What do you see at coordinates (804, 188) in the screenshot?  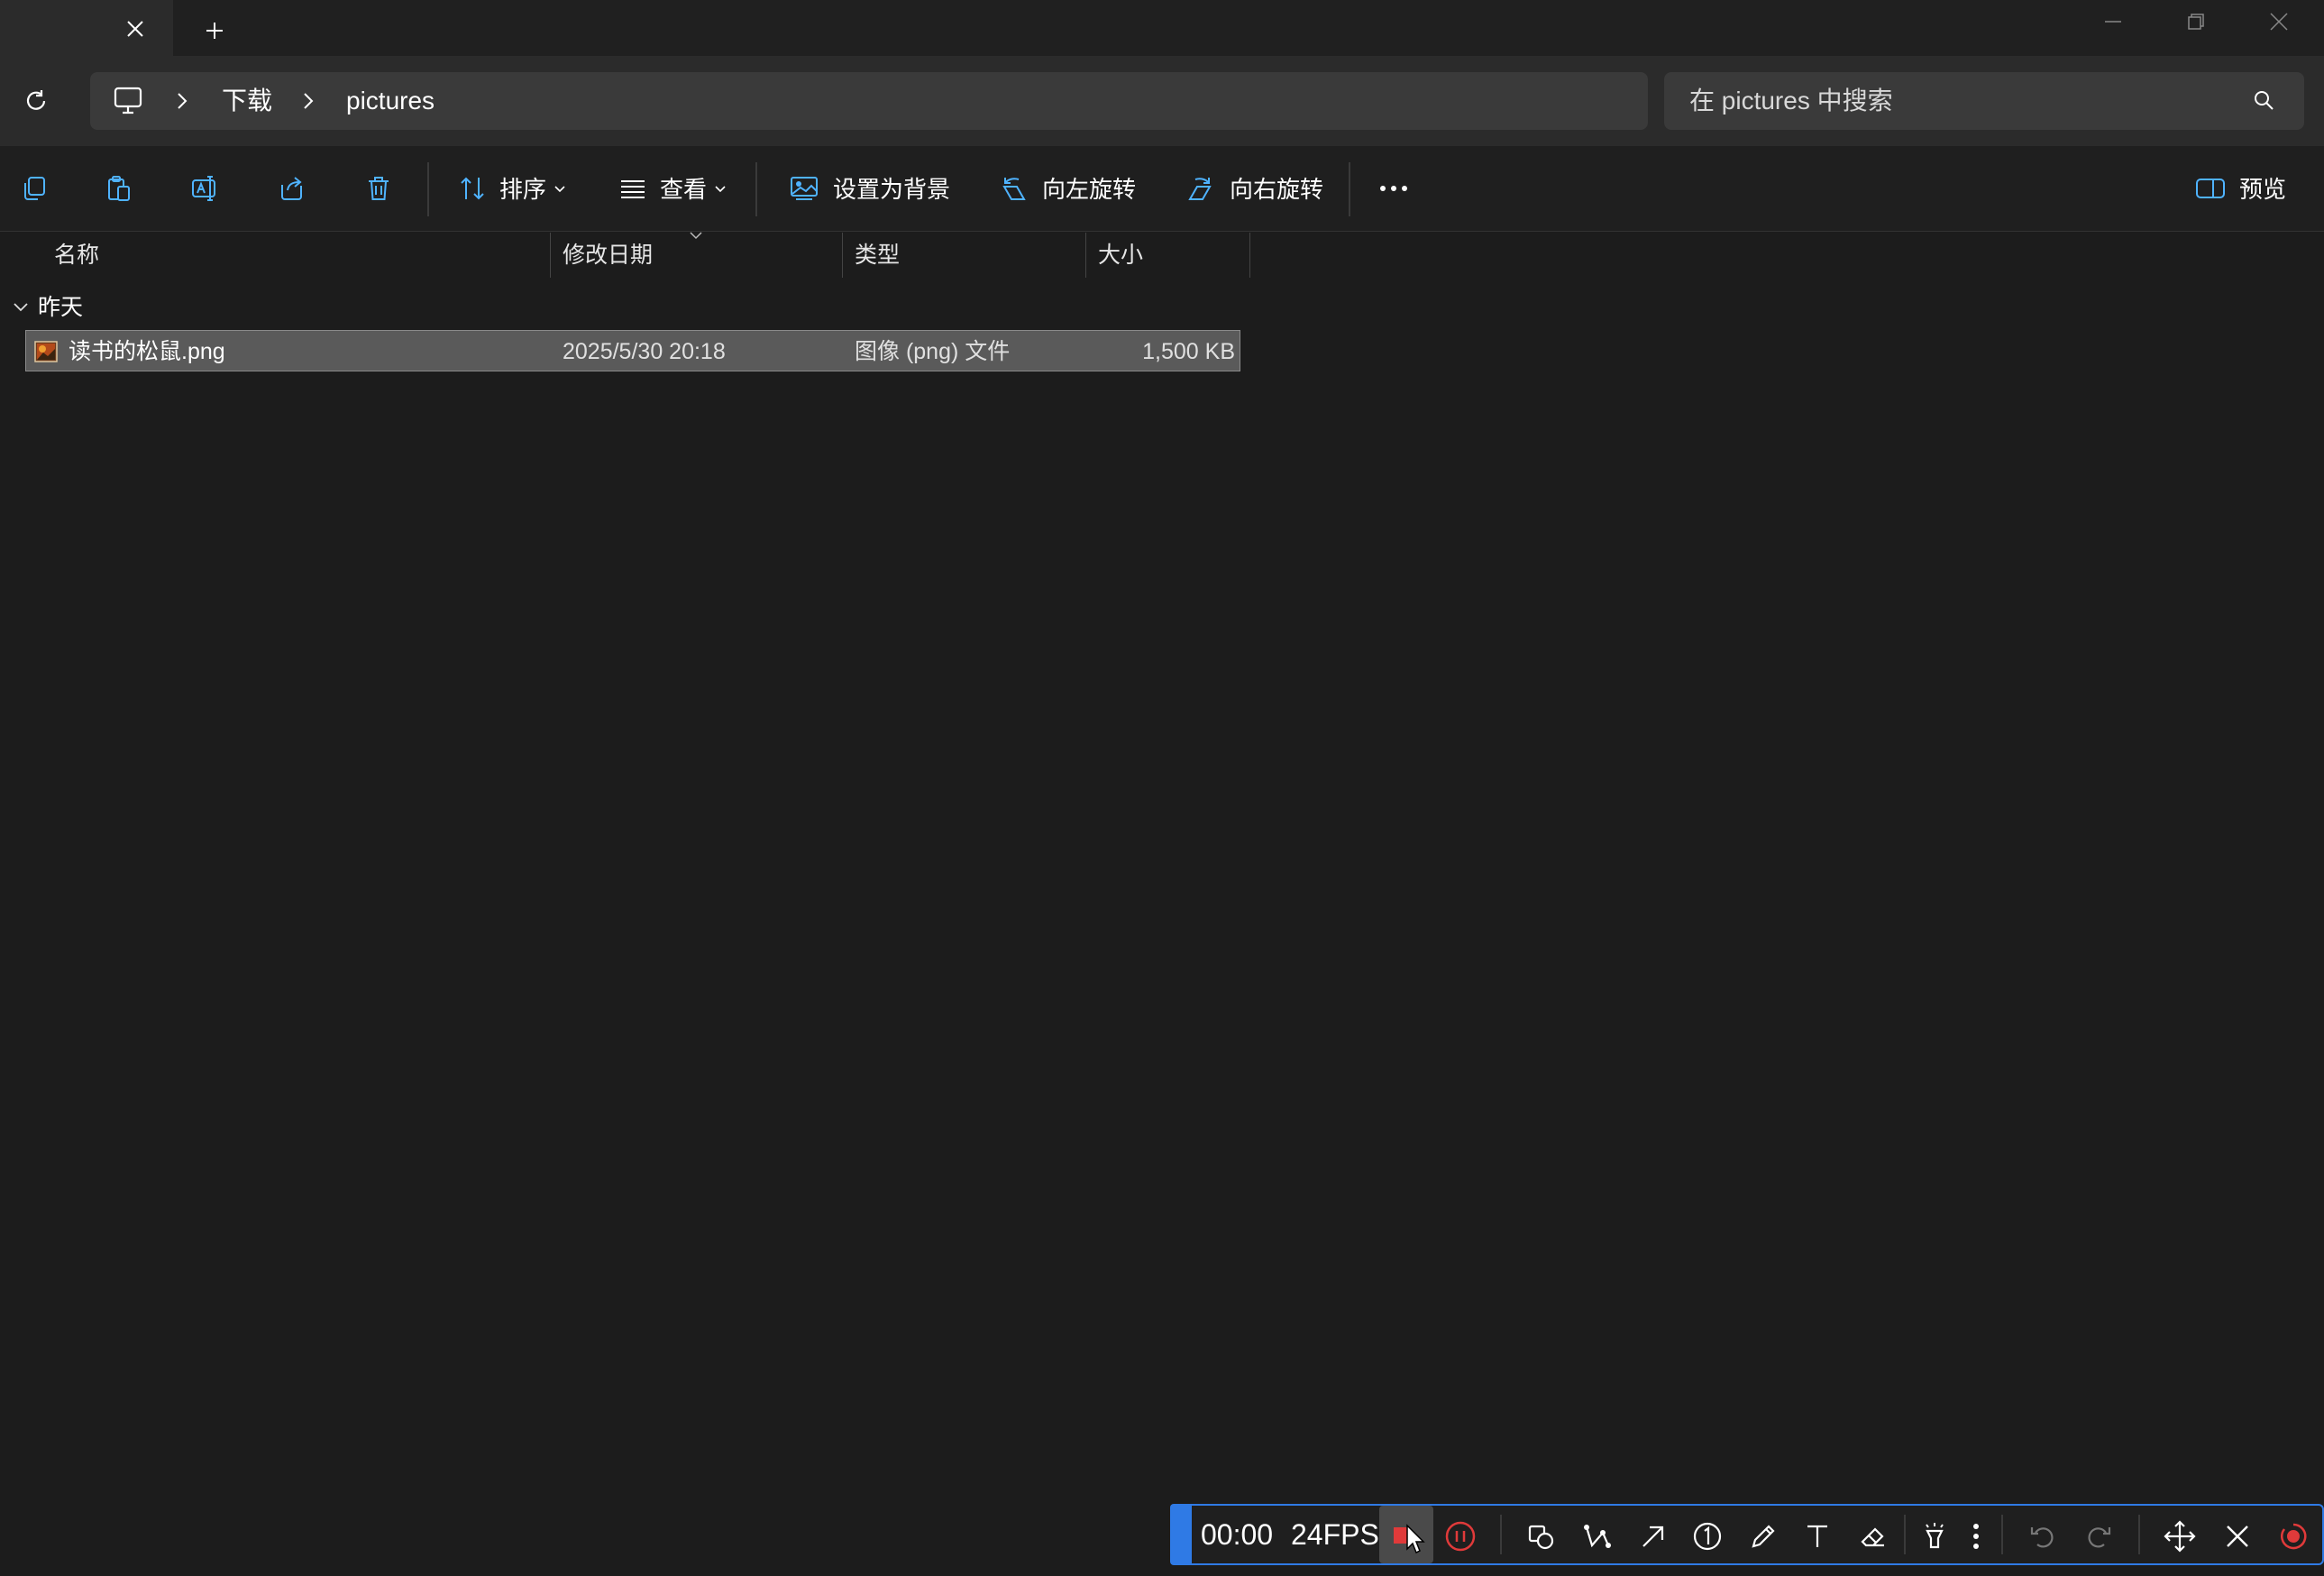 I see `set-background-icon` at bounding box center [804, 188].